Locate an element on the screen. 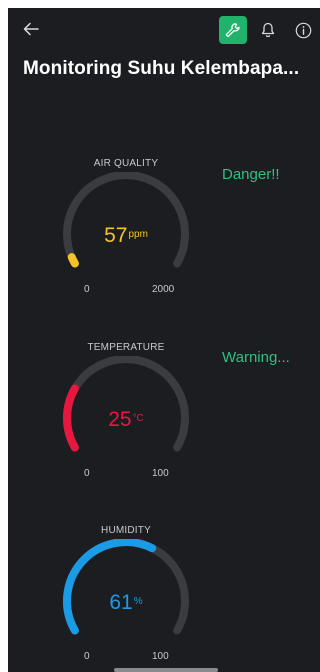 The image size is (320, 672). top-bar is located at coordinates (164, 30).